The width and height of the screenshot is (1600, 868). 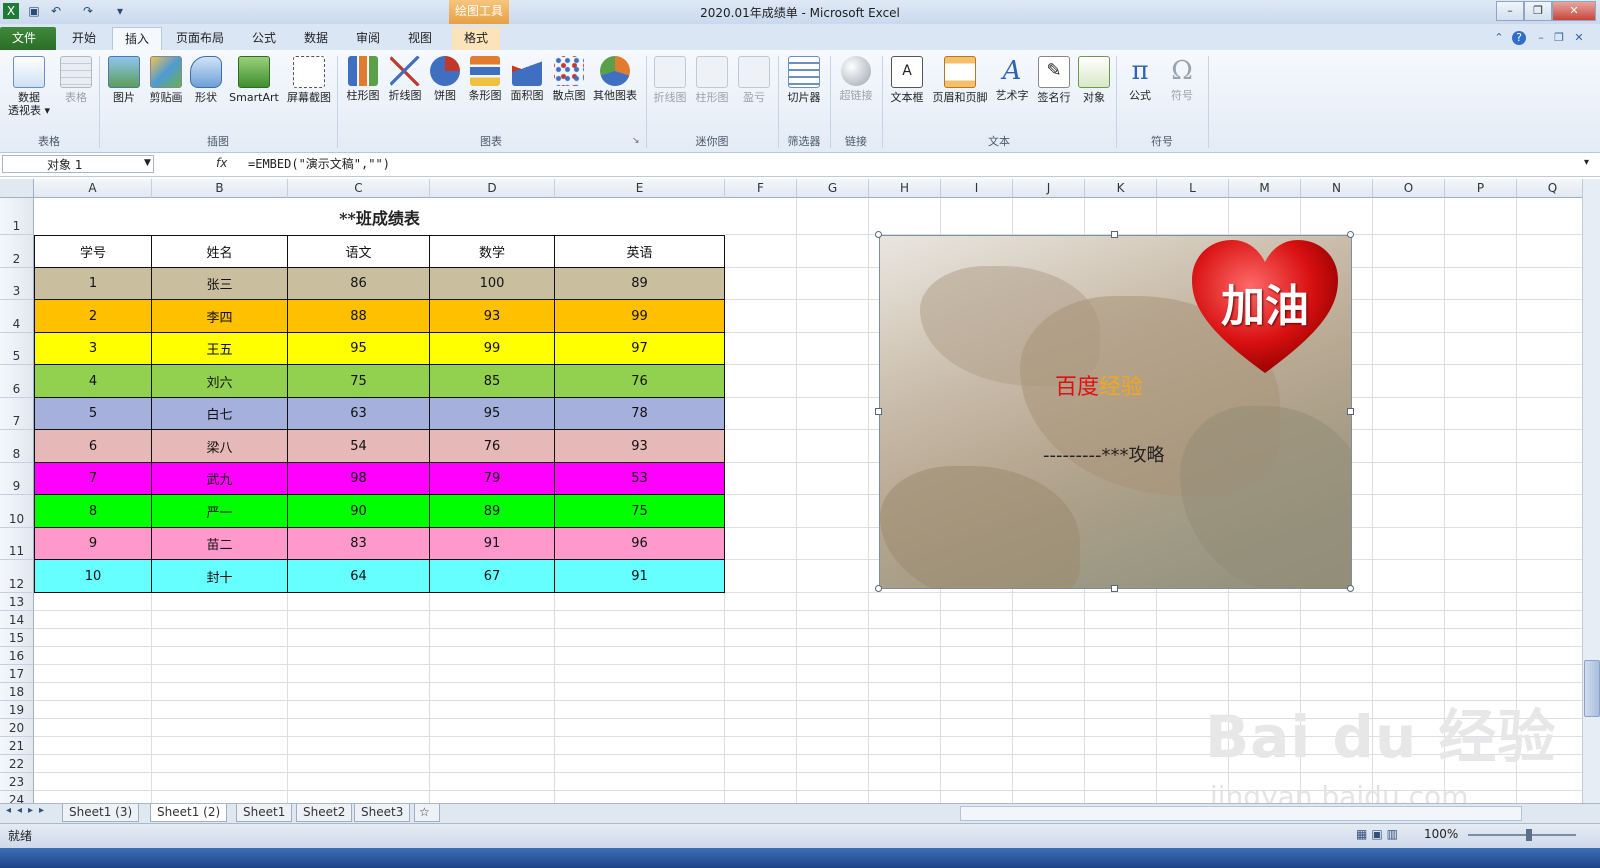 What do you see at coordinates (359, 284) in the screenshot?
I see `table-cell: 86` at bounding box center [359, 284].